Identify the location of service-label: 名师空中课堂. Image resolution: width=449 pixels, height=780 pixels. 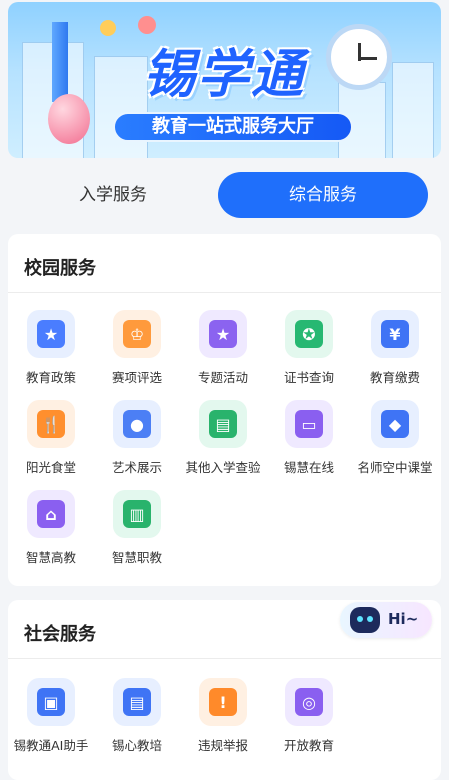
(395, 467).